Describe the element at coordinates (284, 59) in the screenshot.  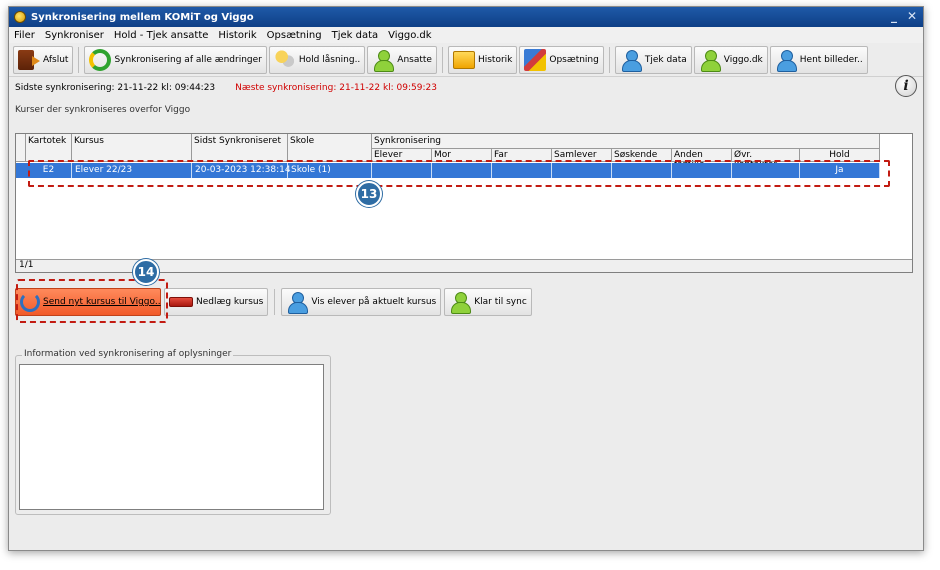
I see `keys-icon` at that location.